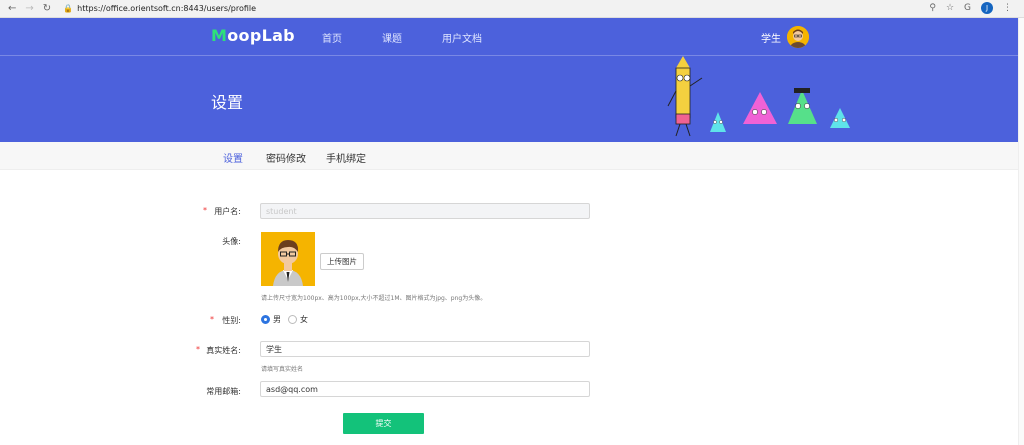  I want to click on back-icon: ←, so click(12, 8).